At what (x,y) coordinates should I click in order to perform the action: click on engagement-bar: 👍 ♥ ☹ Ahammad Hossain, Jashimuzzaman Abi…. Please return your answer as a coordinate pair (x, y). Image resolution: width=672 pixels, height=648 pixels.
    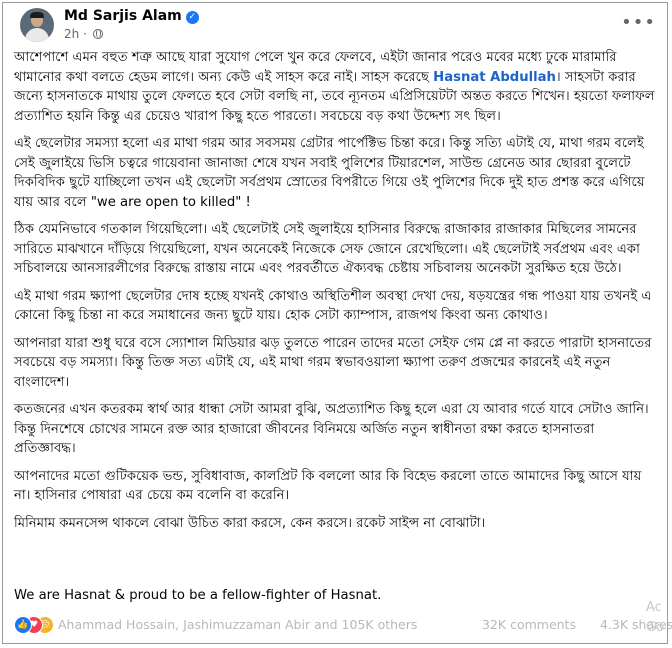
    Looking at the image, I should click on (343, 626).